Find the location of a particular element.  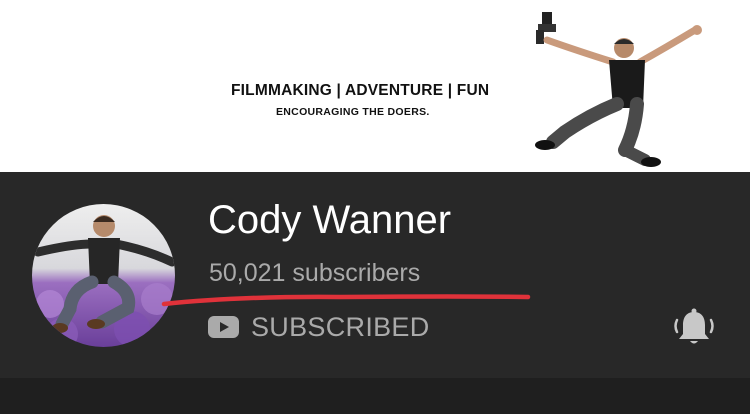

banner-tagline: FILMMAKING | ADVENTURE | FUN is located at coordinates (360, 90).